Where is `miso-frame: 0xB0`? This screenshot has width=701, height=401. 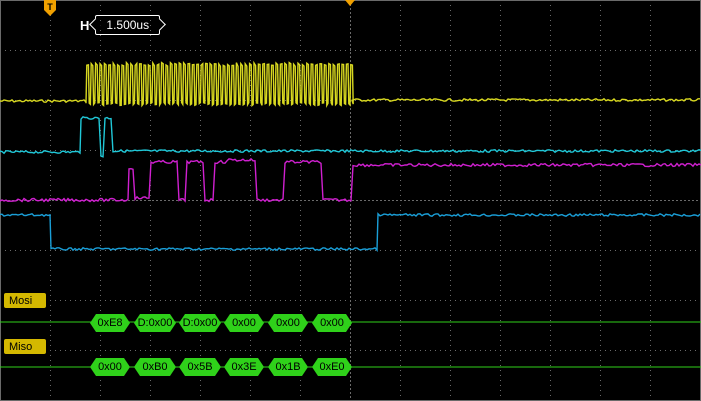 miso-frame: 0xB0 is located at coordinates (155, 367).